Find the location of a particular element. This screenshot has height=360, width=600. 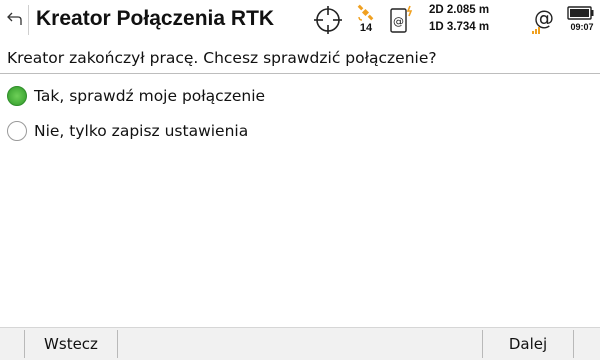

precision-1d: 1D 3.734 m is located at coordinates (459, 27).